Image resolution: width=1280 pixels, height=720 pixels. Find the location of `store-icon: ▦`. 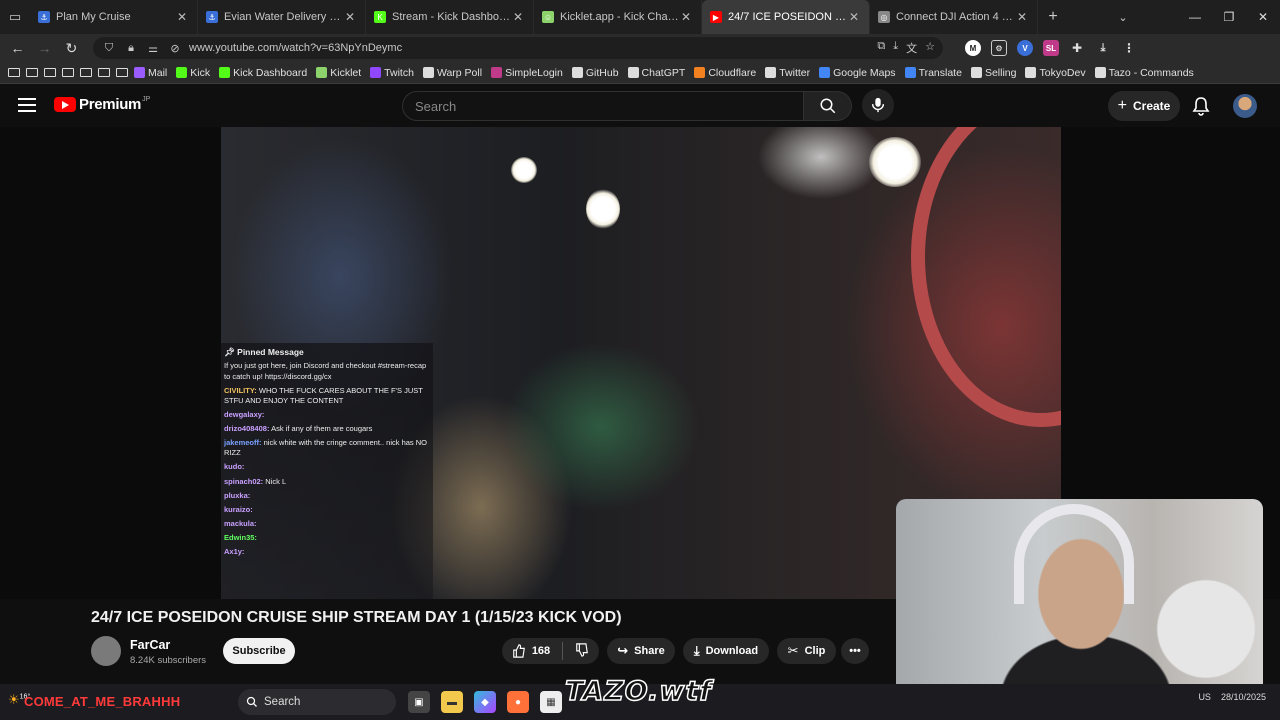

store-icon: ▦ is located at coordinates (551, 702).